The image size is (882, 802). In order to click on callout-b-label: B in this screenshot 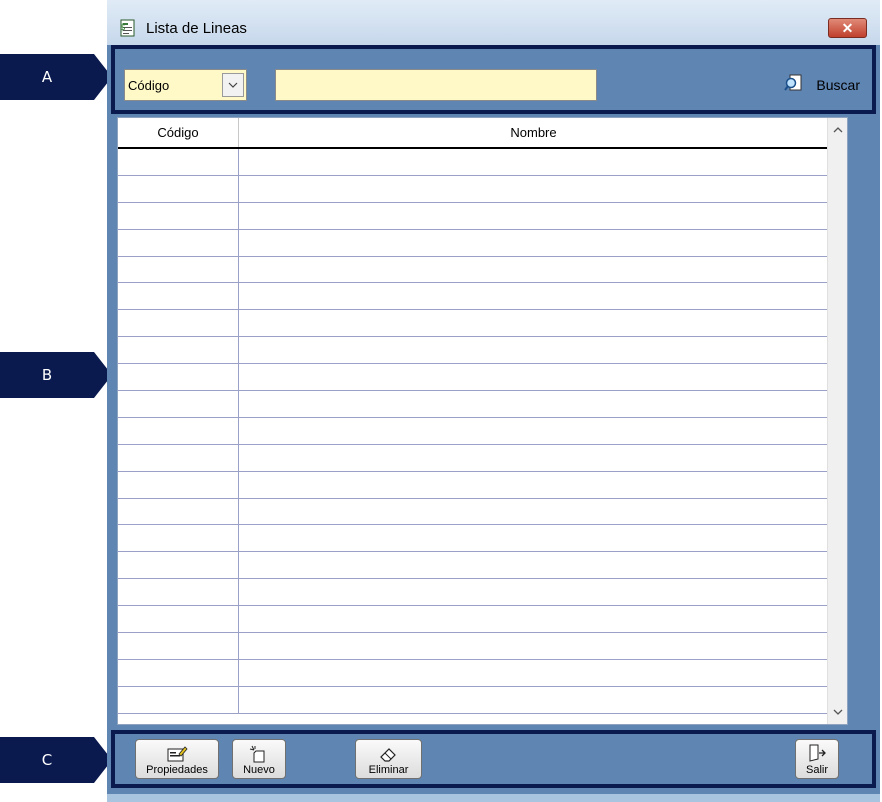, I will do `click(47, 375)`.